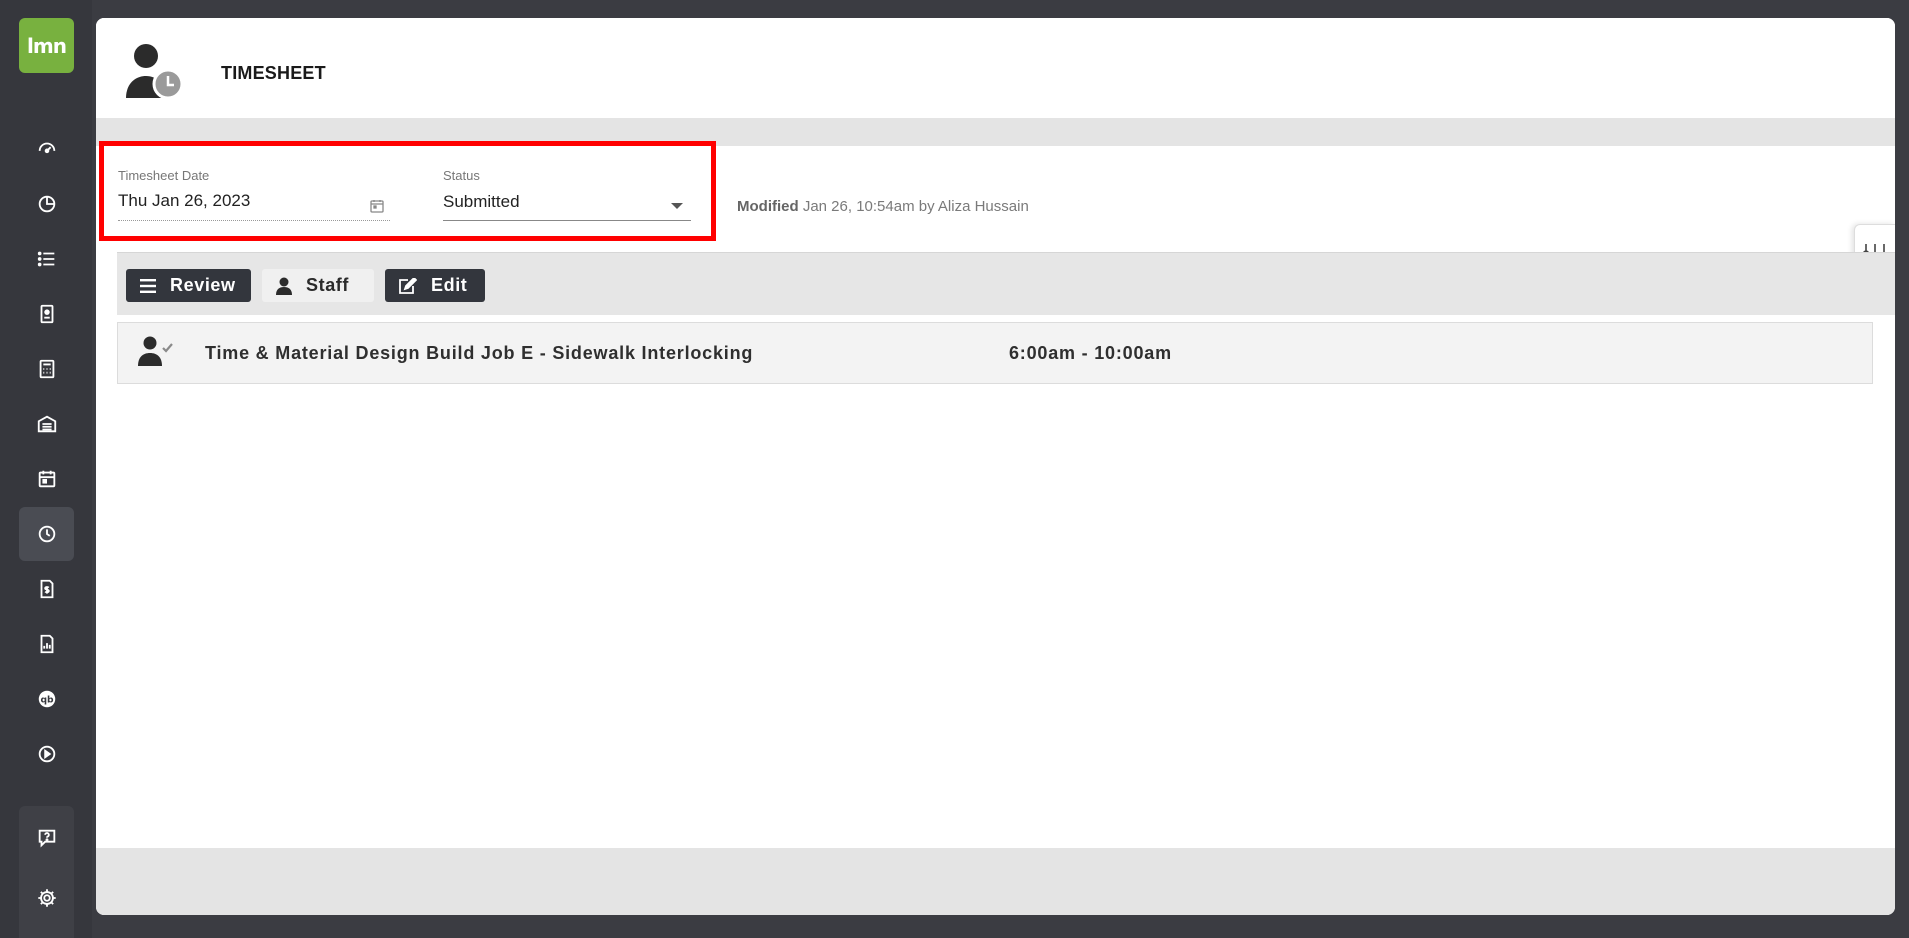 This screenshot has height=938, width=1909. I want to click on garage-icon, so click(46, 424).